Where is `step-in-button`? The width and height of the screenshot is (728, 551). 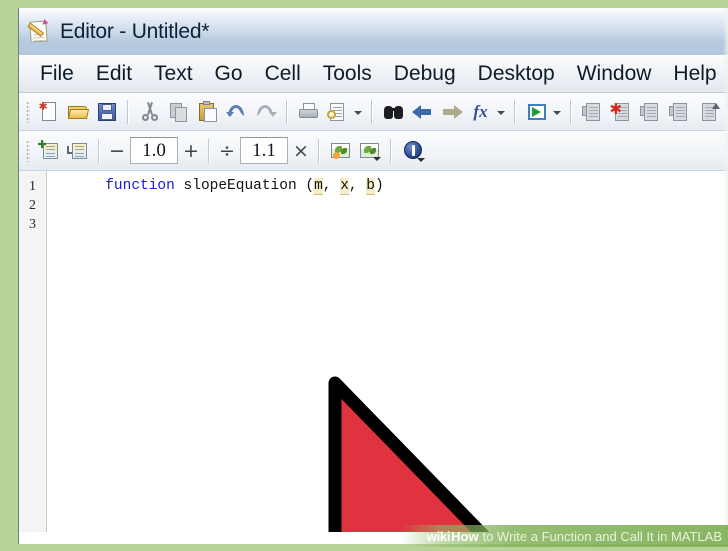
step-in-button is located at coordinates (679, 111).